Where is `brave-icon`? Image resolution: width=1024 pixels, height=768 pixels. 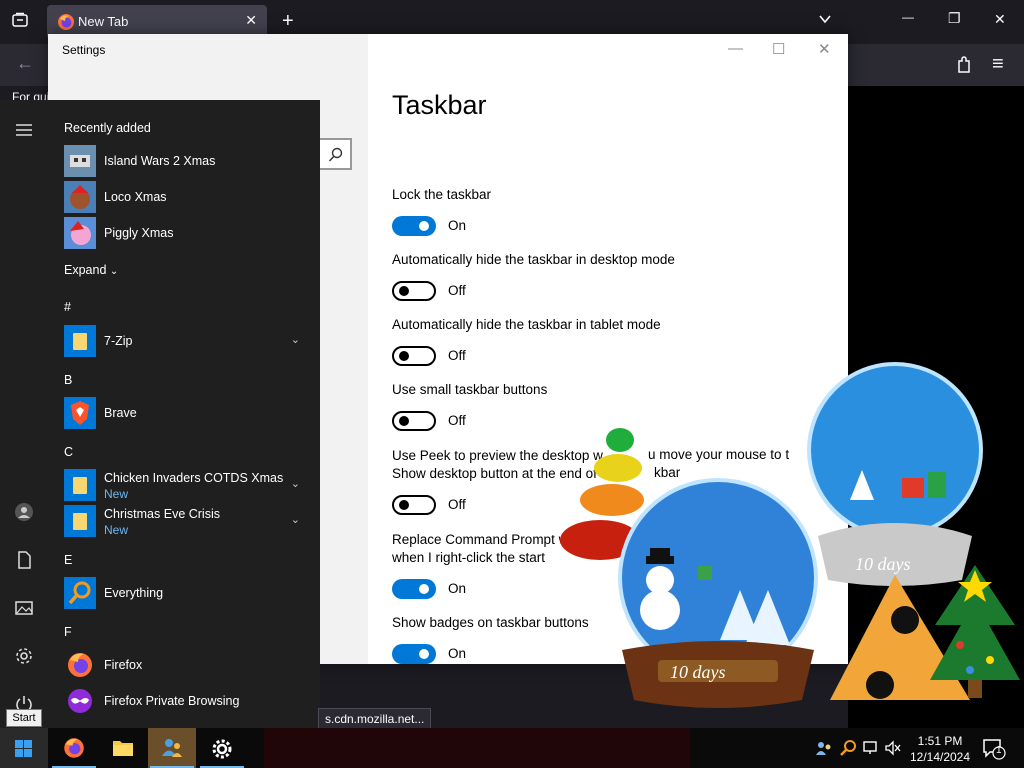
brave-icon is located at coordinates (80, 413).